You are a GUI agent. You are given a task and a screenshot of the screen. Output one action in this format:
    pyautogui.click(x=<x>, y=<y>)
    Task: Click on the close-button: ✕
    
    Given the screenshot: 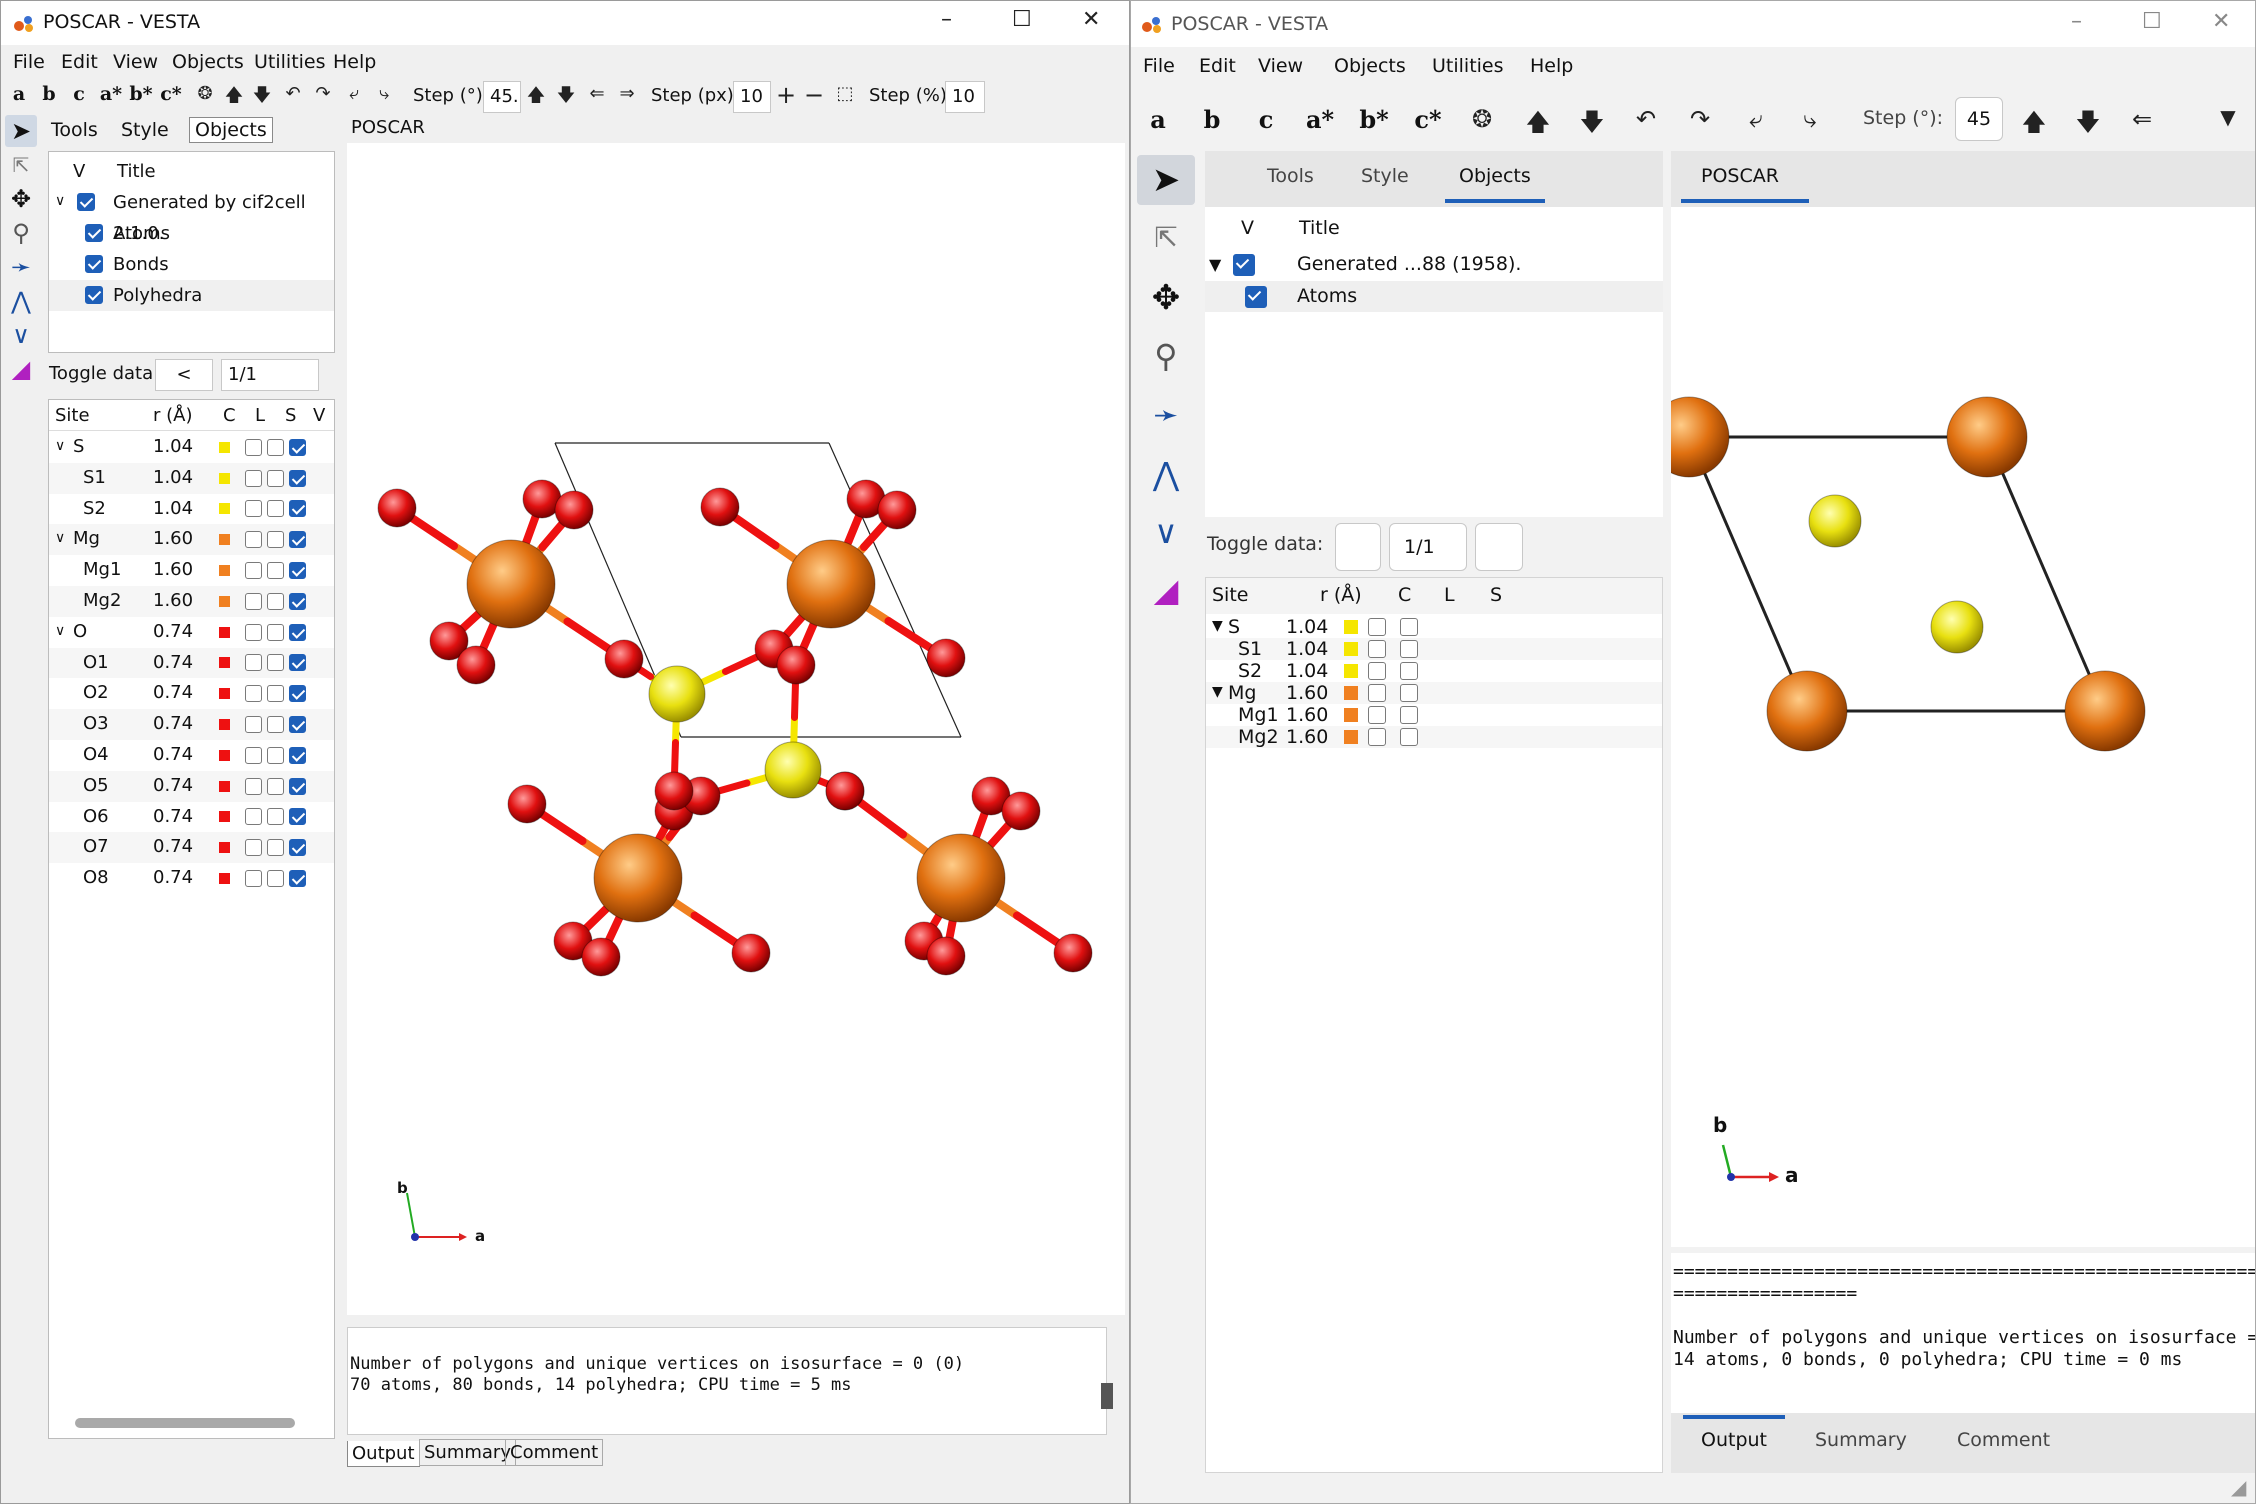 What is the action you would take?
    pyautogui.click(x=1091, y=19)
    